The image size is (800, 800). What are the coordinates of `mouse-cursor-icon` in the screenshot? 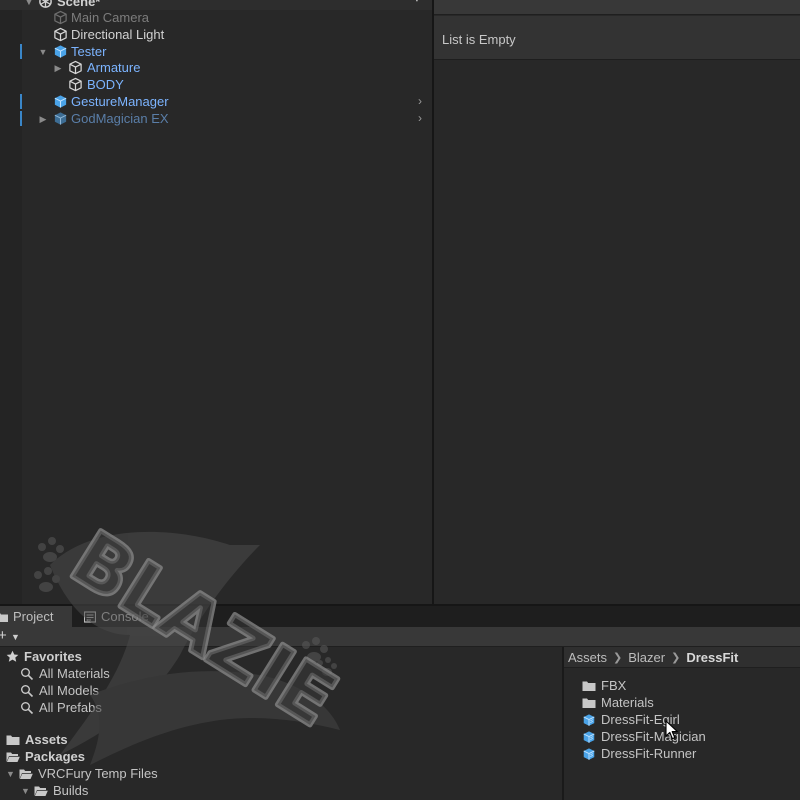 It's located at (671, 730).